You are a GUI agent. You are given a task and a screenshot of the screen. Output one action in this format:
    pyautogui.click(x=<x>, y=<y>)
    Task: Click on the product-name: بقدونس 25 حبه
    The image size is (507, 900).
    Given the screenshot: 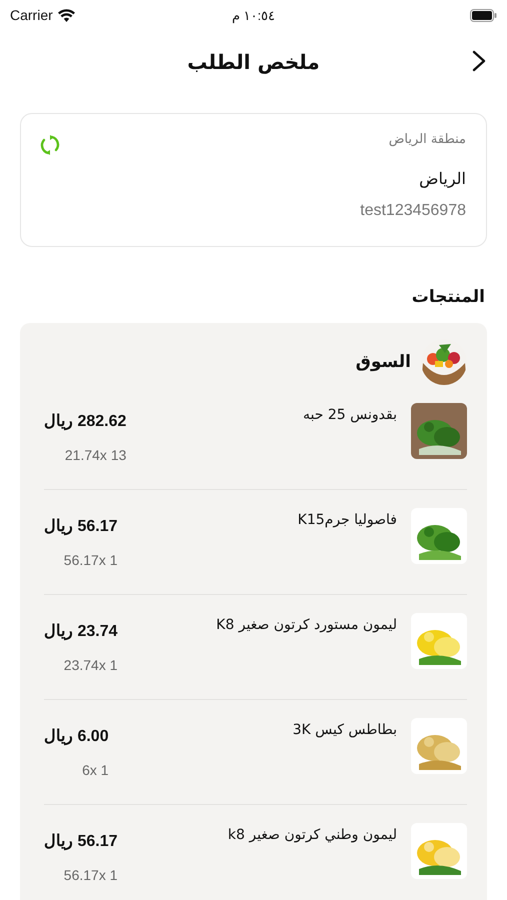 What is the action you would take?
    pyautogui.click(x=349, y=415)
    